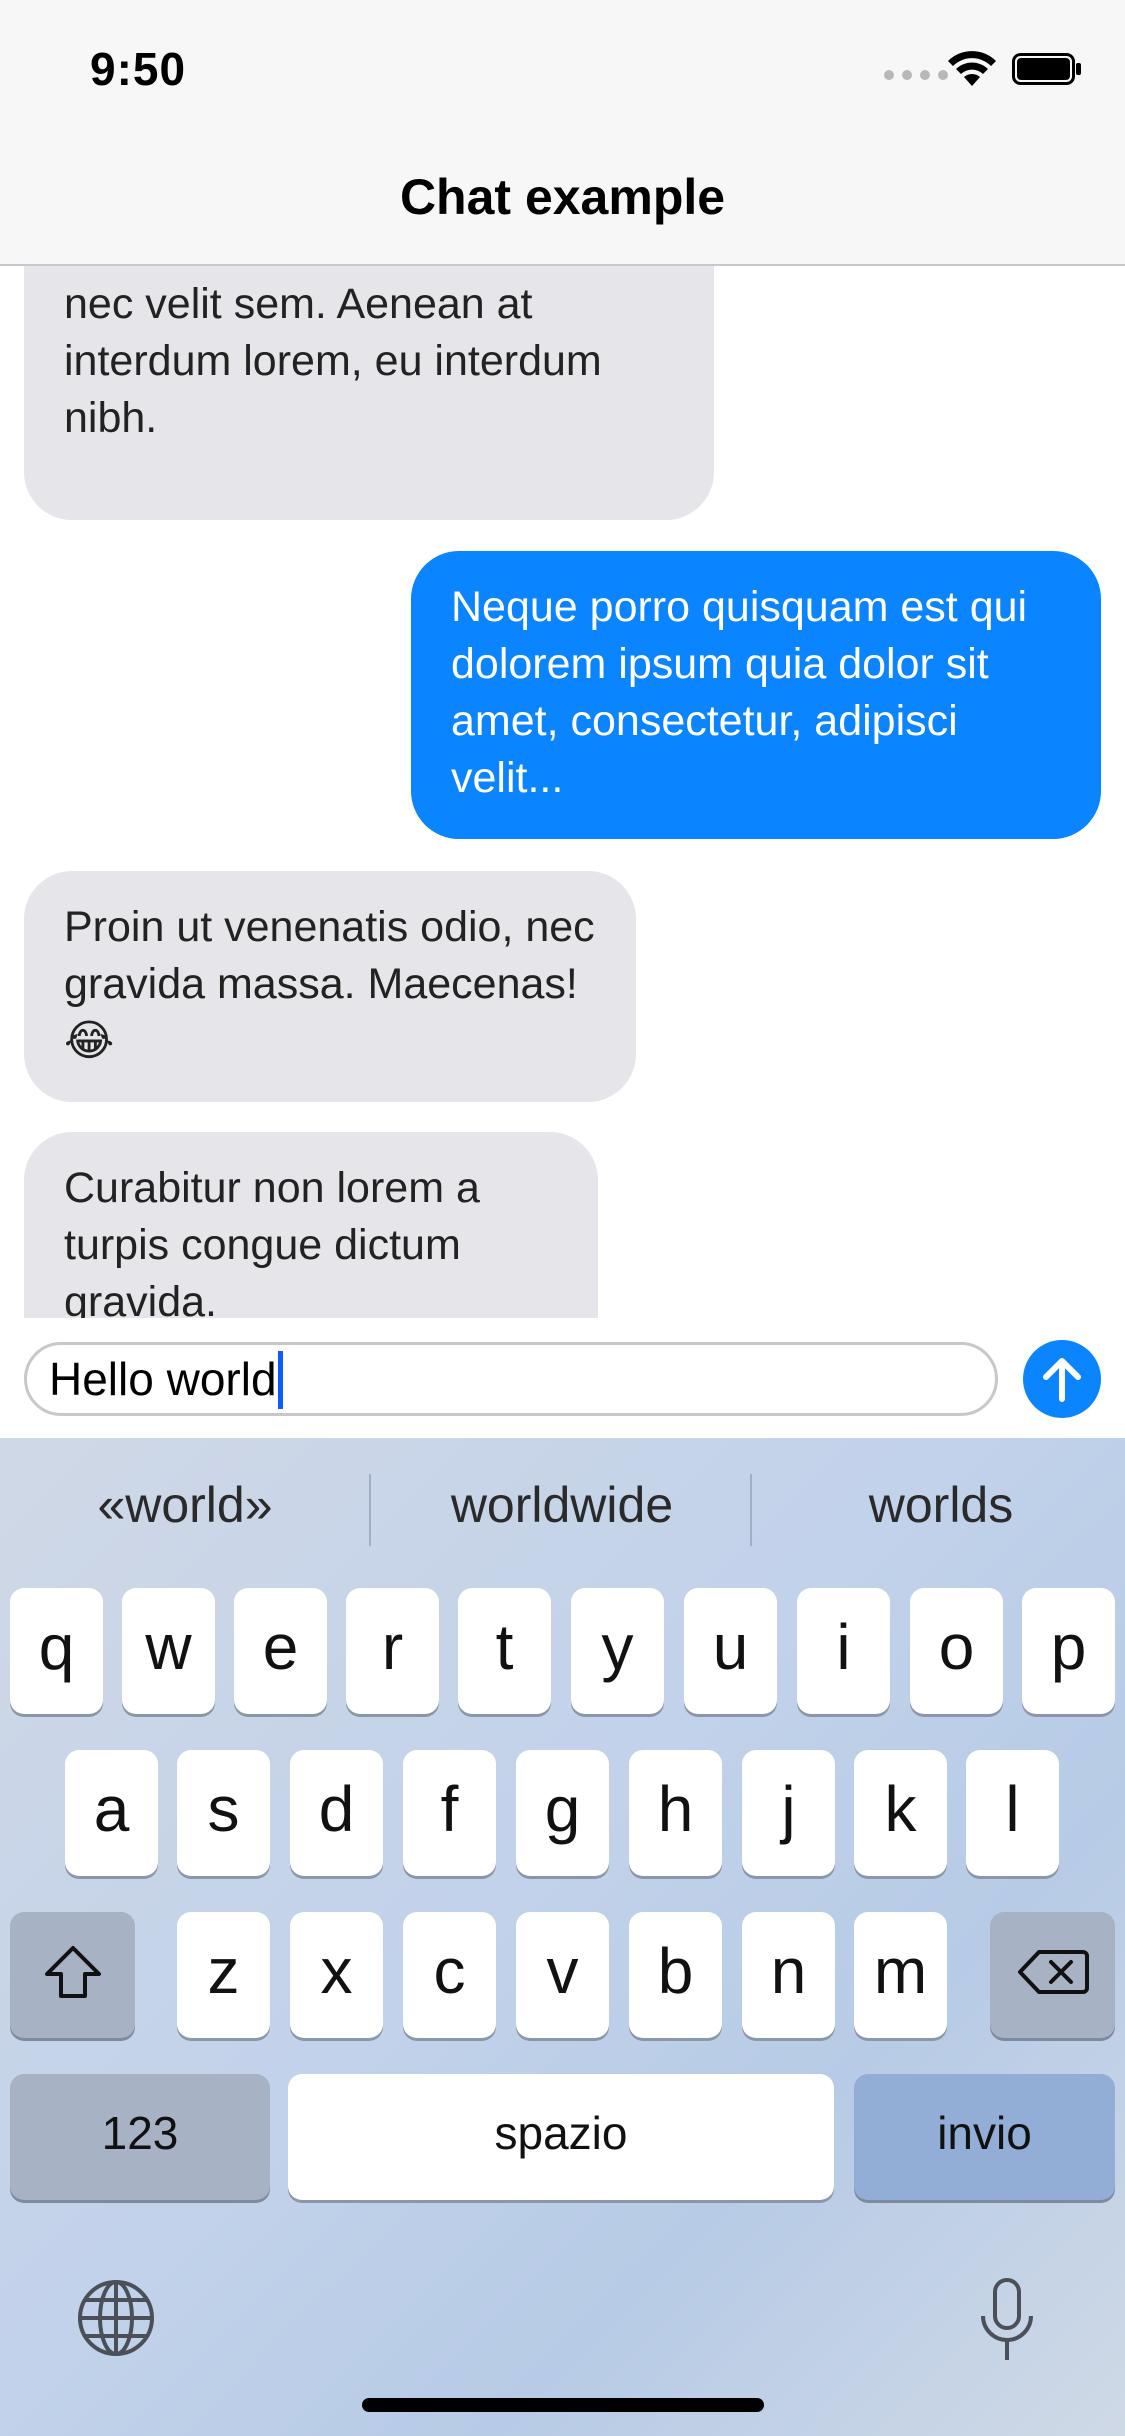  What do you see at coordinates (280, 1651) in the screenshot?
I see `key-e: e` at bounding box center [280, 1651].